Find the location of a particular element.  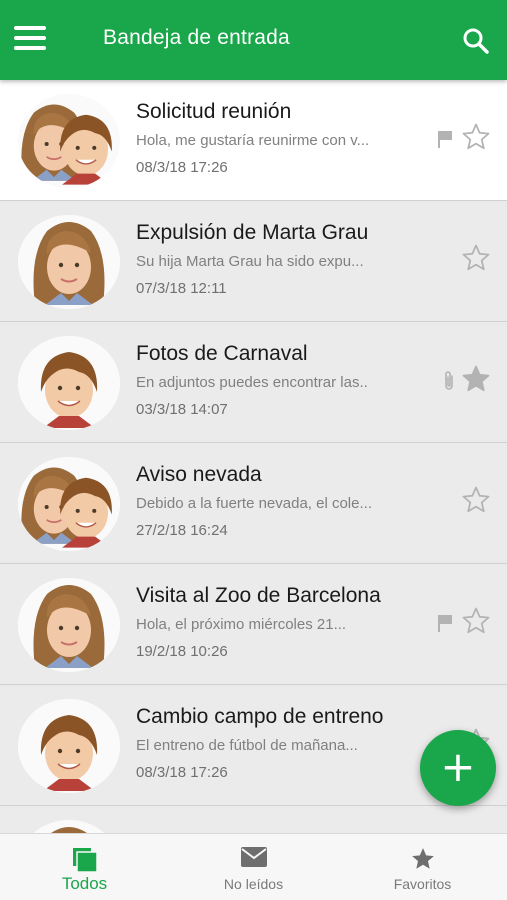

tab-no-leidos: No leídos is located at coordinates (253, 867).